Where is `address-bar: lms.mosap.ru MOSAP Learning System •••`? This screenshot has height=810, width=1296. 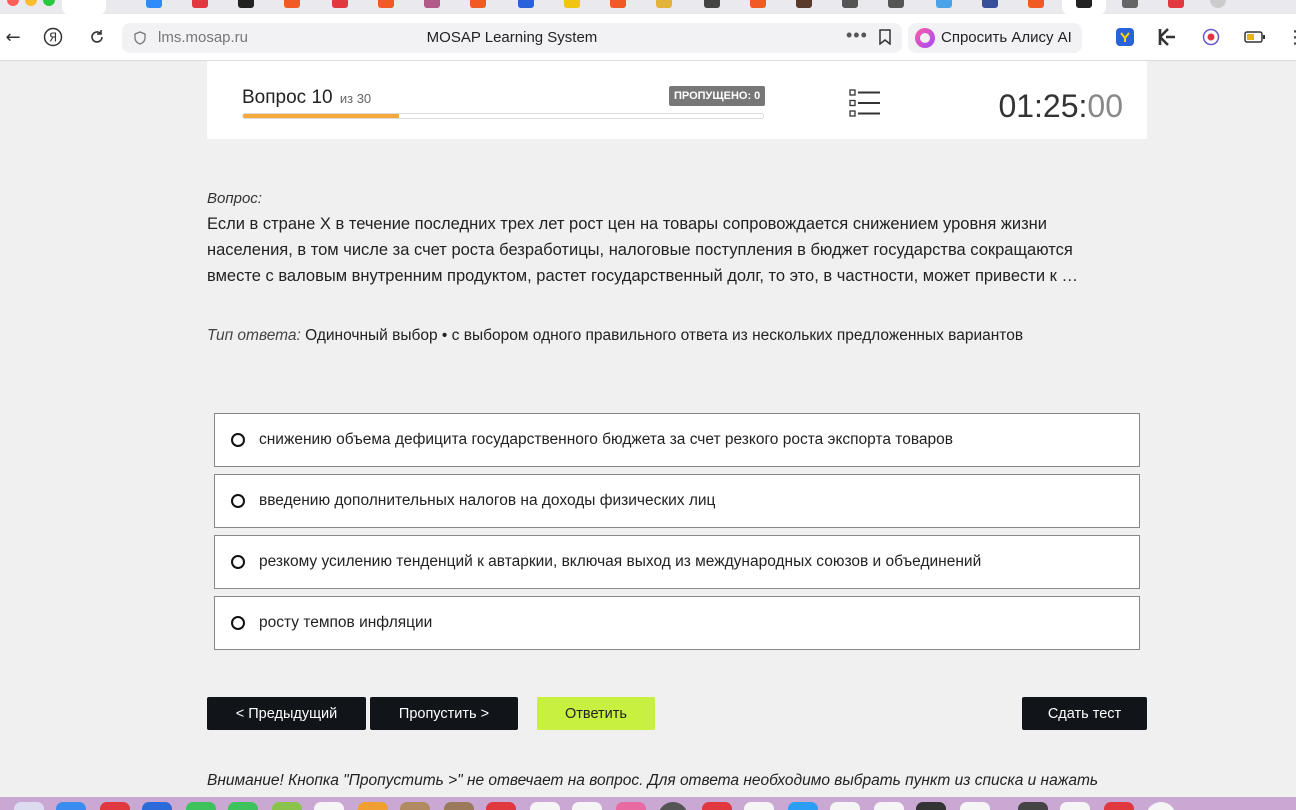 address-bar: lms.mosap.ru MOSAP Learning System ••• is located at coordinates (512, 38).